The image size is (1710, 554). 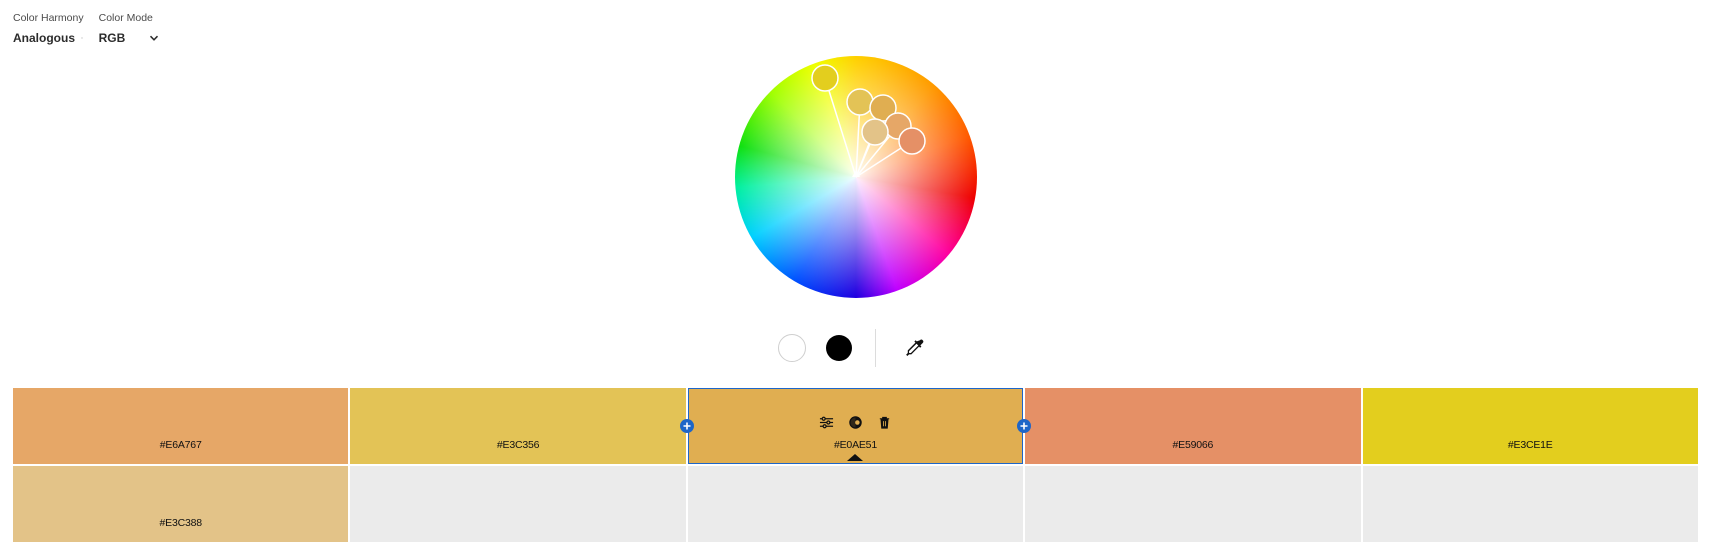 What do you see at coordinates (518, 426) in the screenshot?
I see `swatch-cell: #E3C356` at bounding box center [518, 426].